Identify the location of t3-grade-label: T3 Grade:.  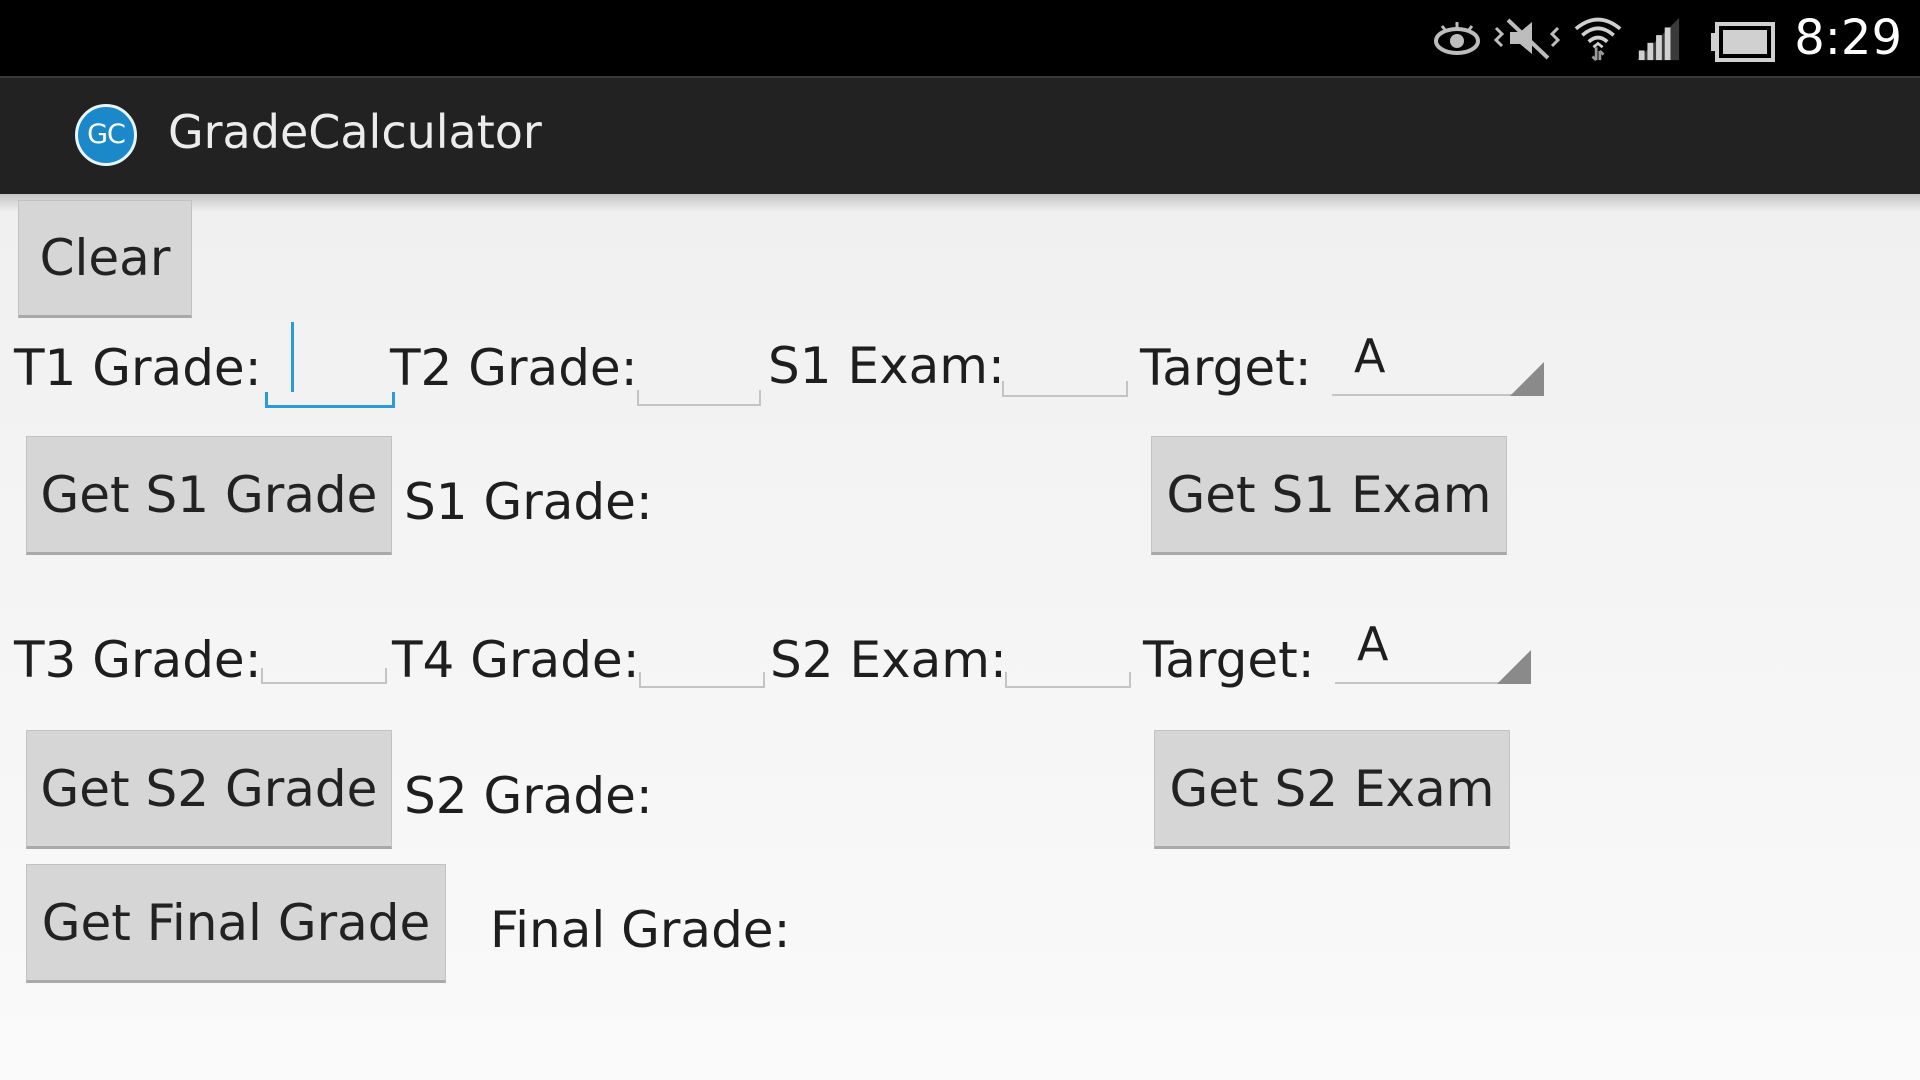
(138, 660).